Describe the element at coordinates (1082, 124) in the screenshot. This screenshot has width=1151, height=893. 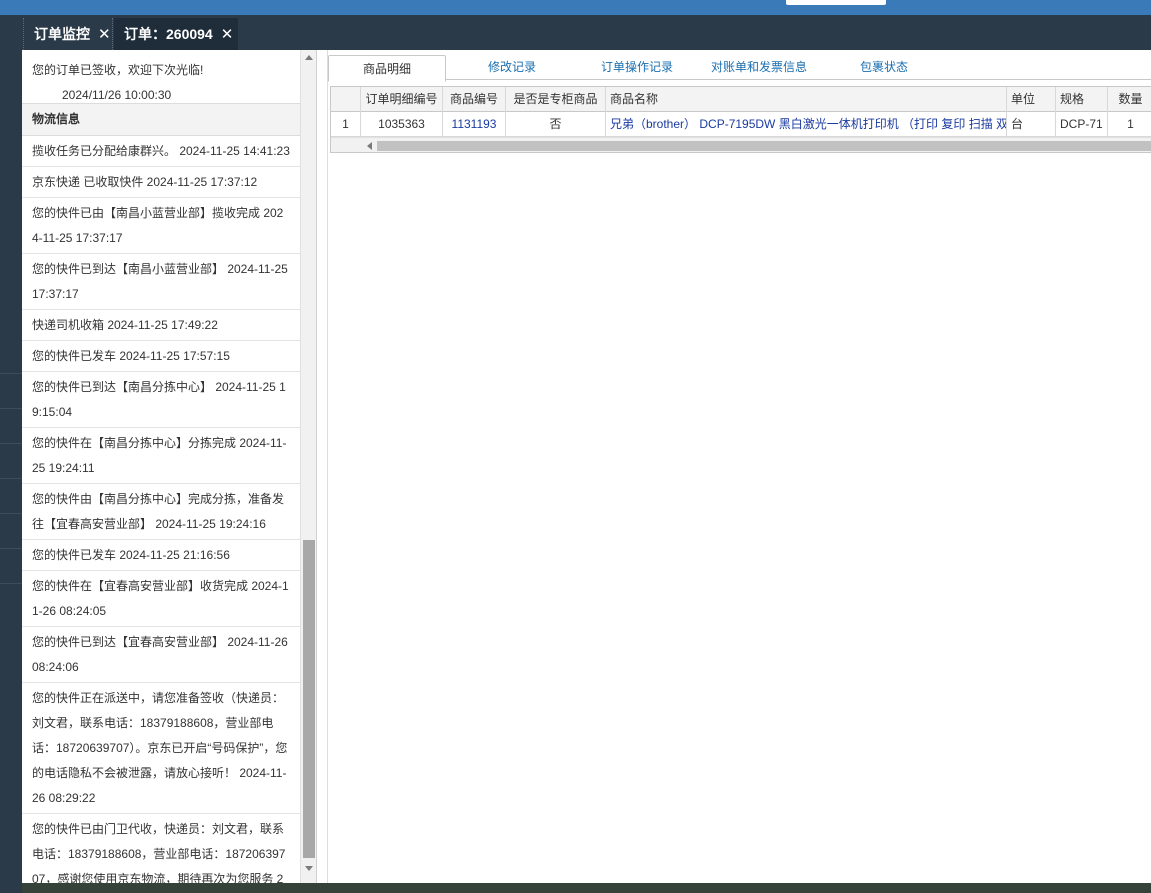
I see `cell-spec: DCP-71` at that location.